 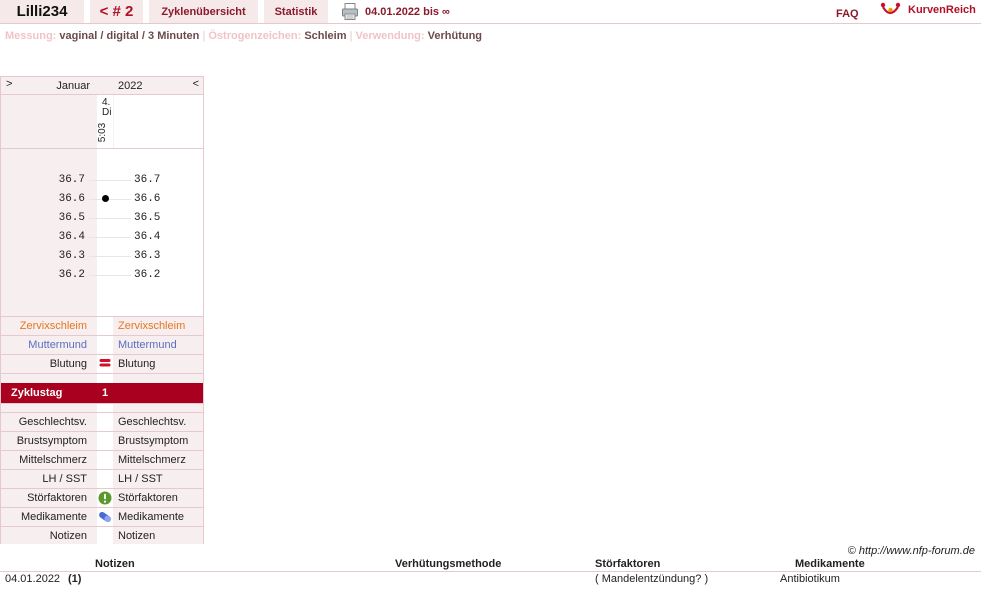 What do you see at coordinates (105, 198) in the screenshot?
I see `temperature-point` at bounding box center [105, 198].